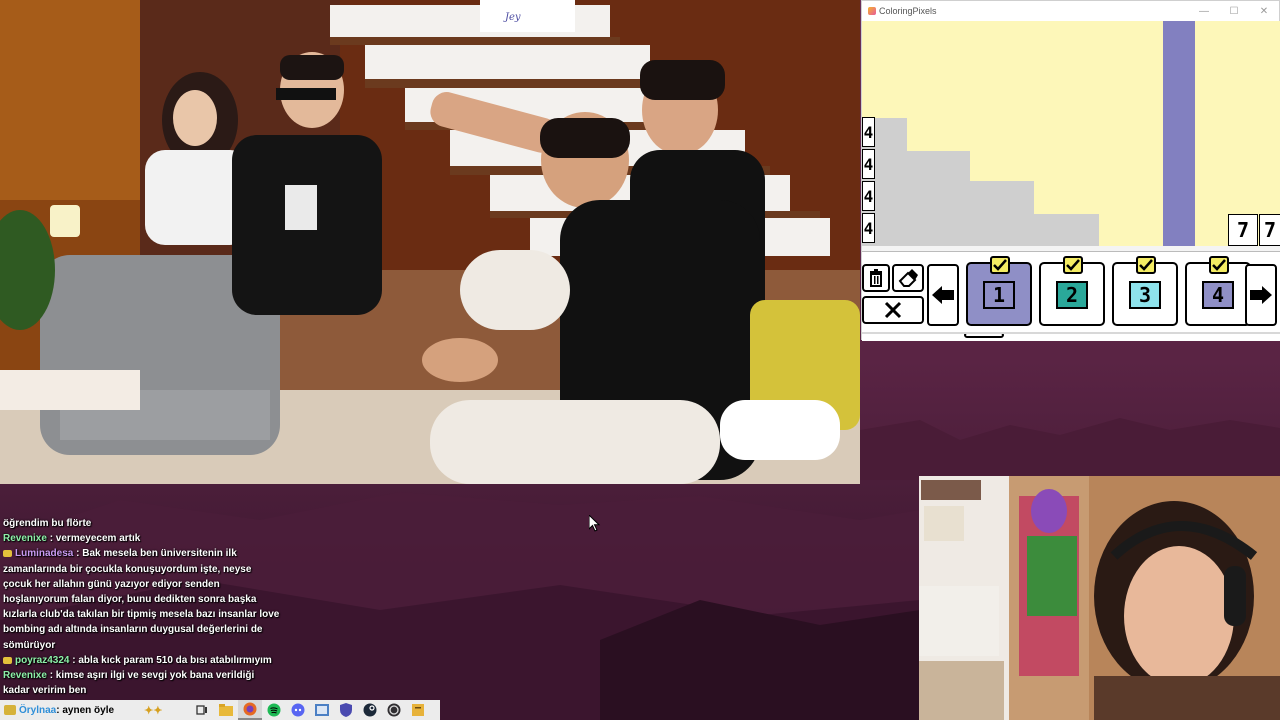 The image size is (1280, 720). I want to click on eraser-button, so click(908, 278).